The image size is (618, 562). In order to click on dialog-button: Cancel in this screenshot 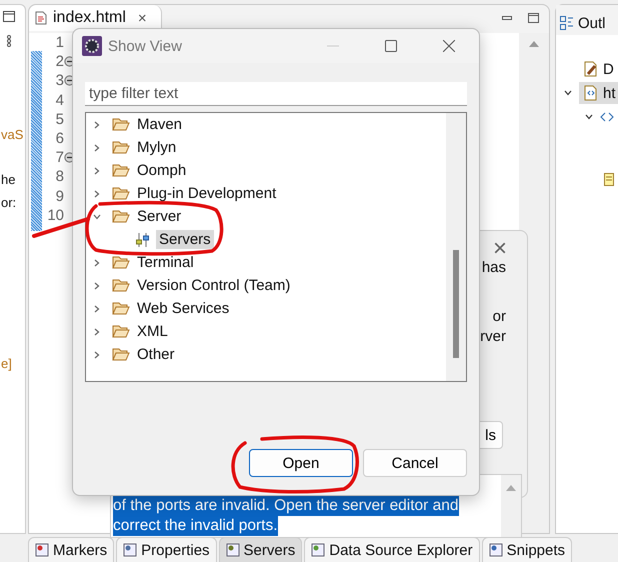, I will do `click(415, 463)`.